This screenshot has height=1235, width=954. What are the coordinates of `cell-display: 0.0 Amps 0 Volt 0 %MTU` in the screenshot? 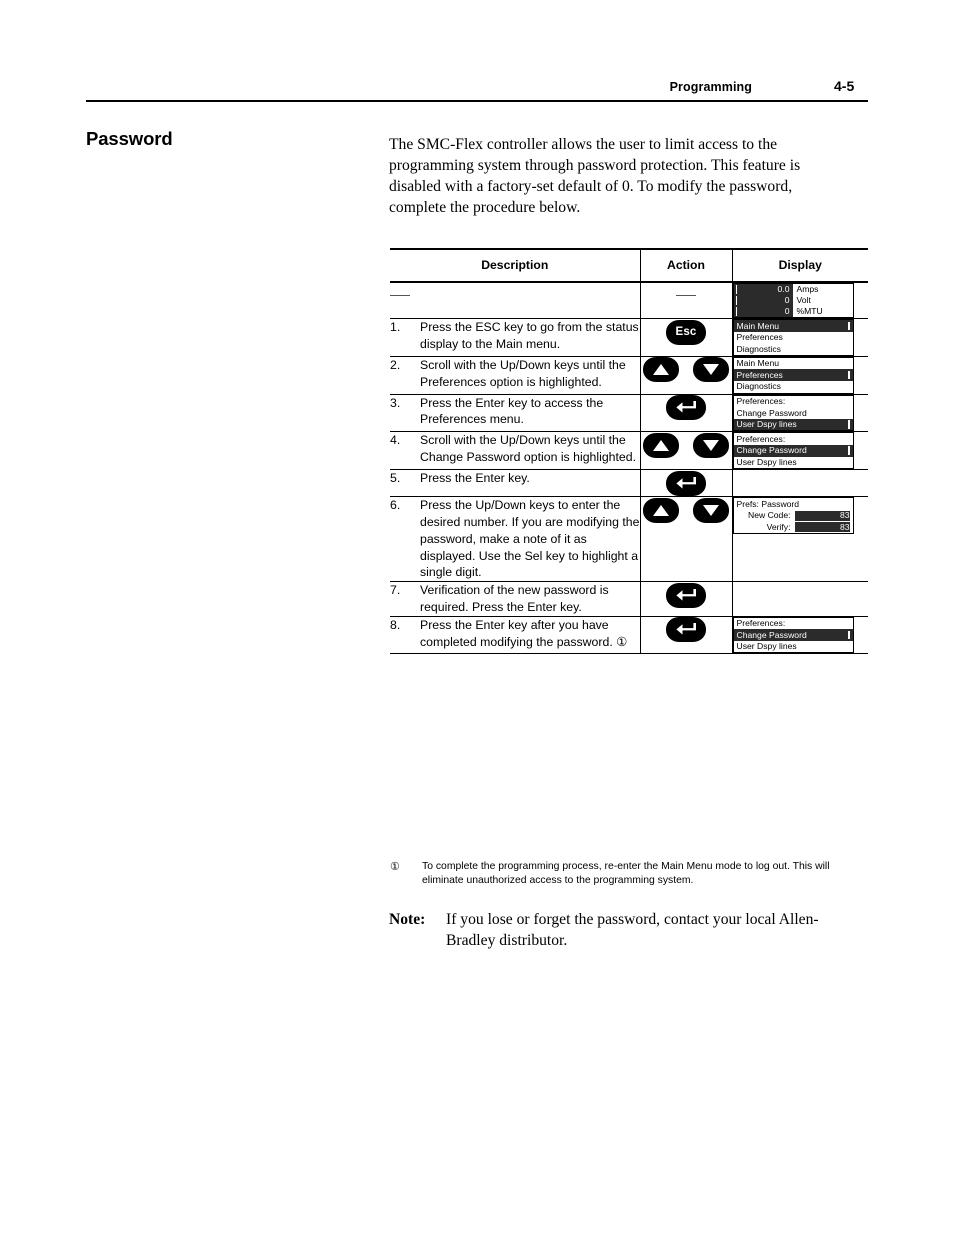 It's located at (799, 300).